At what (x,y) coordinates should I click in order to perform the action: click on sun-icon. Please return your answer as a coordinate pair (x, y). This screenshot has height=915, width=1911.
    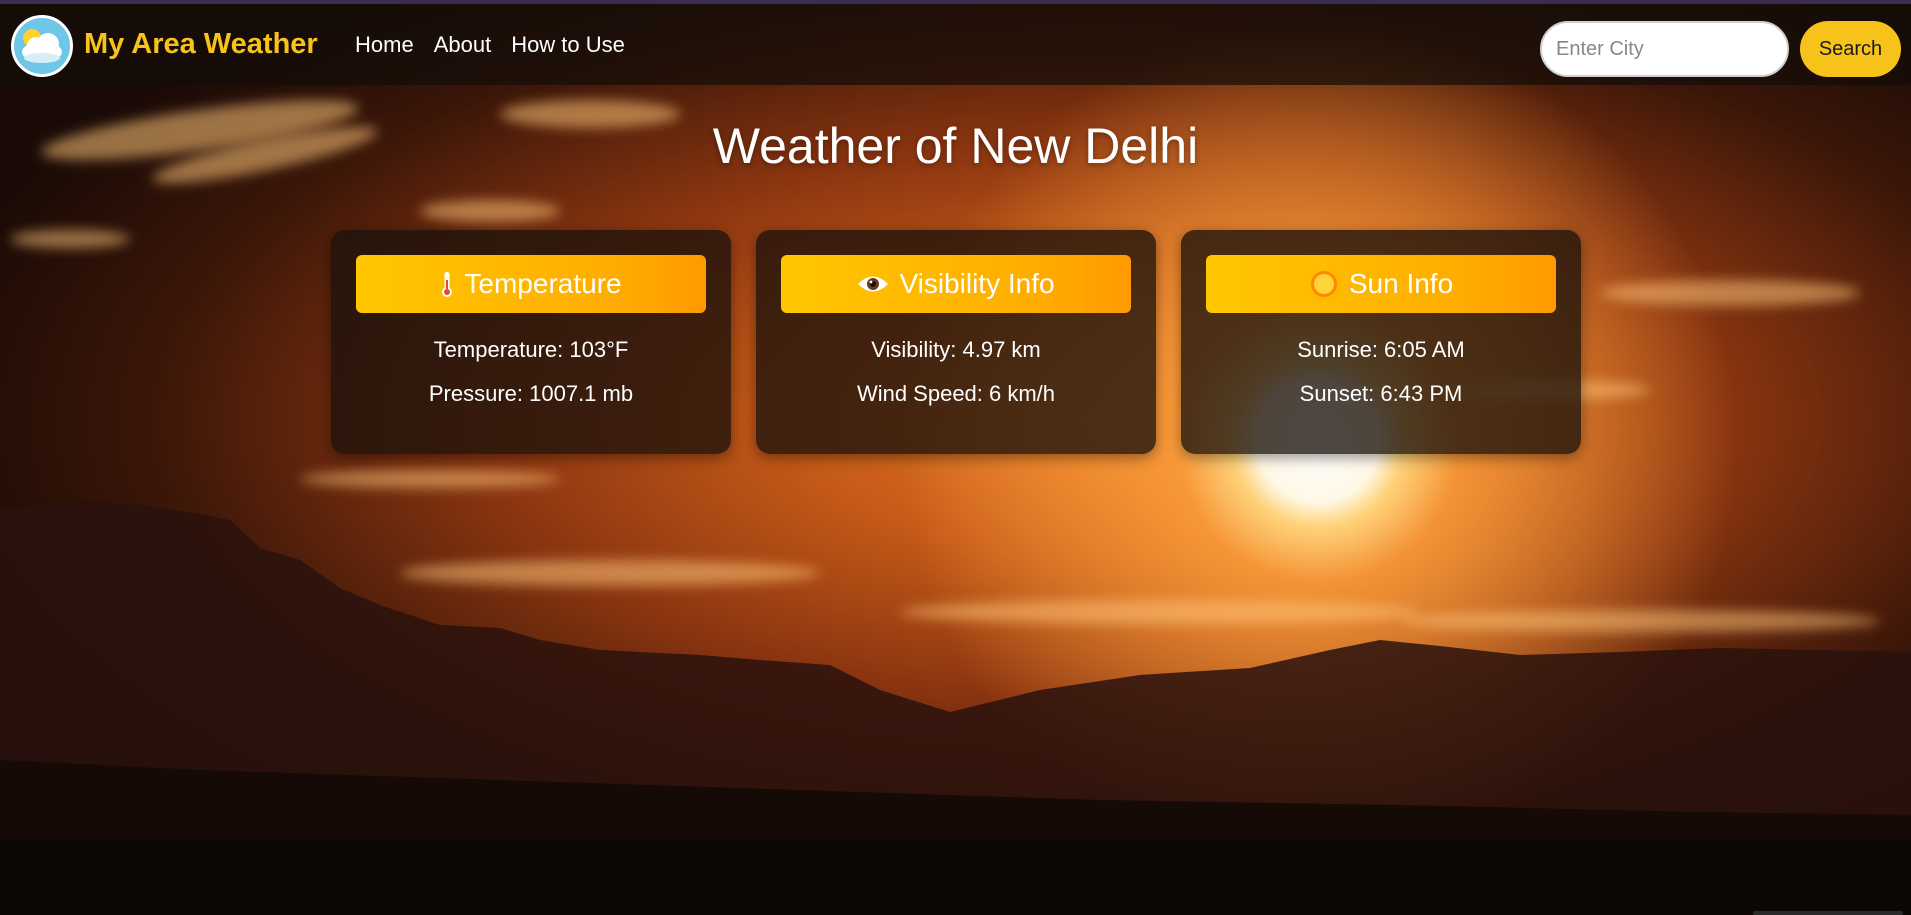
    Looking at the image, I should click on (1324, 284).